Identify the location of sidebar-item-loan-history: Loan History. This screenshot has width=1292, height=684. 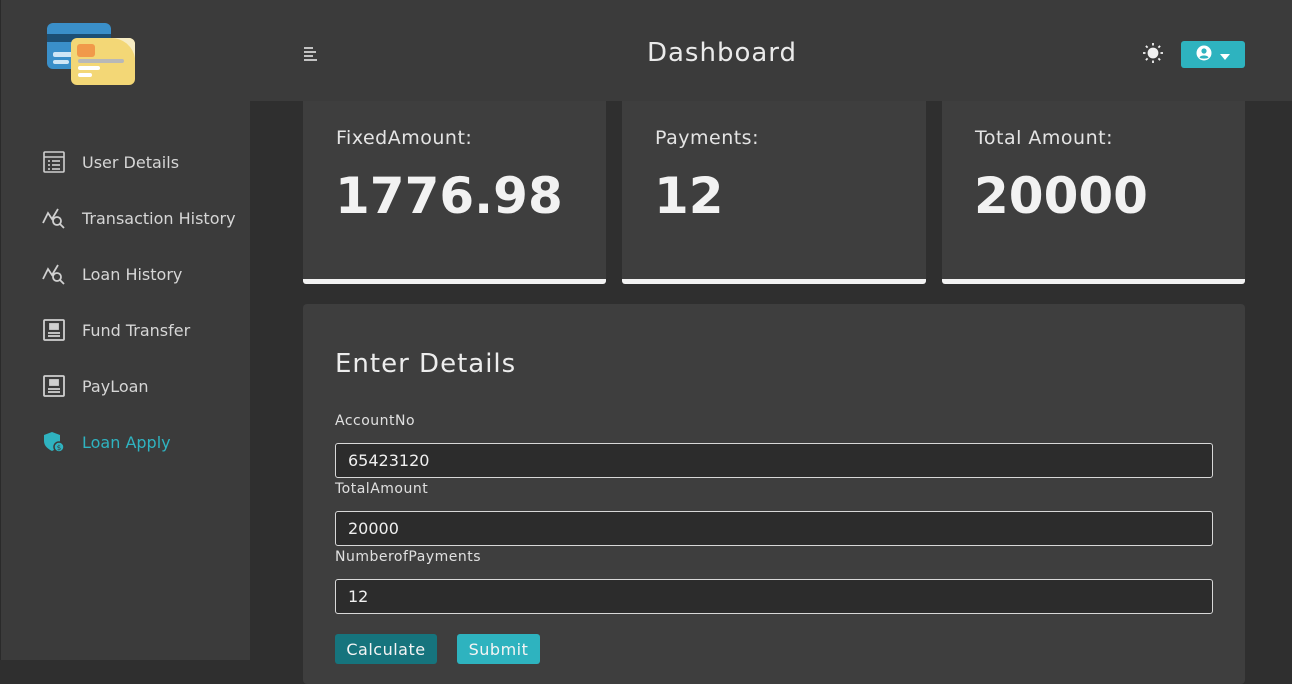
(126, 274).